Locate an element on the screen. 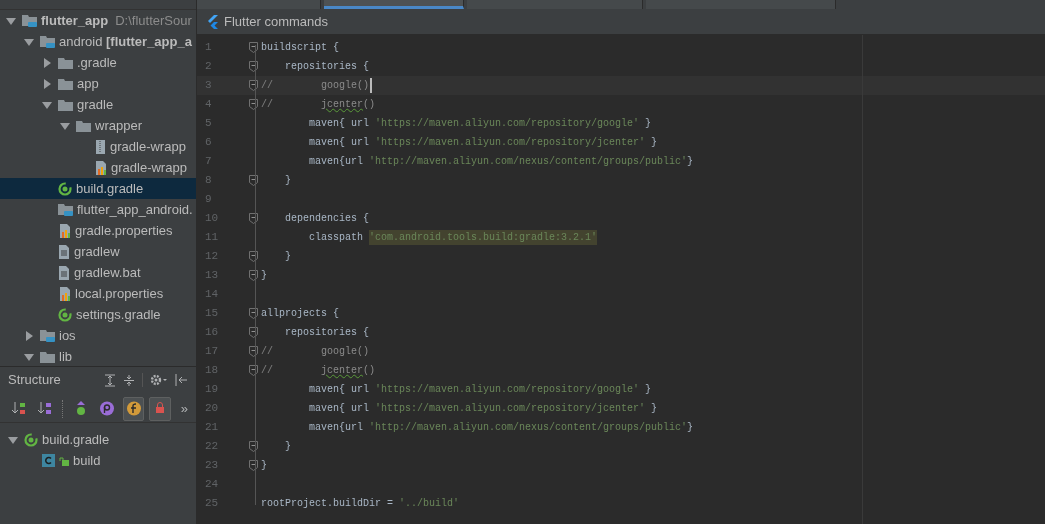 The height and width of the screenshot is (524, 1045). tree-label: gradlew is located at coordinates (97, 251).